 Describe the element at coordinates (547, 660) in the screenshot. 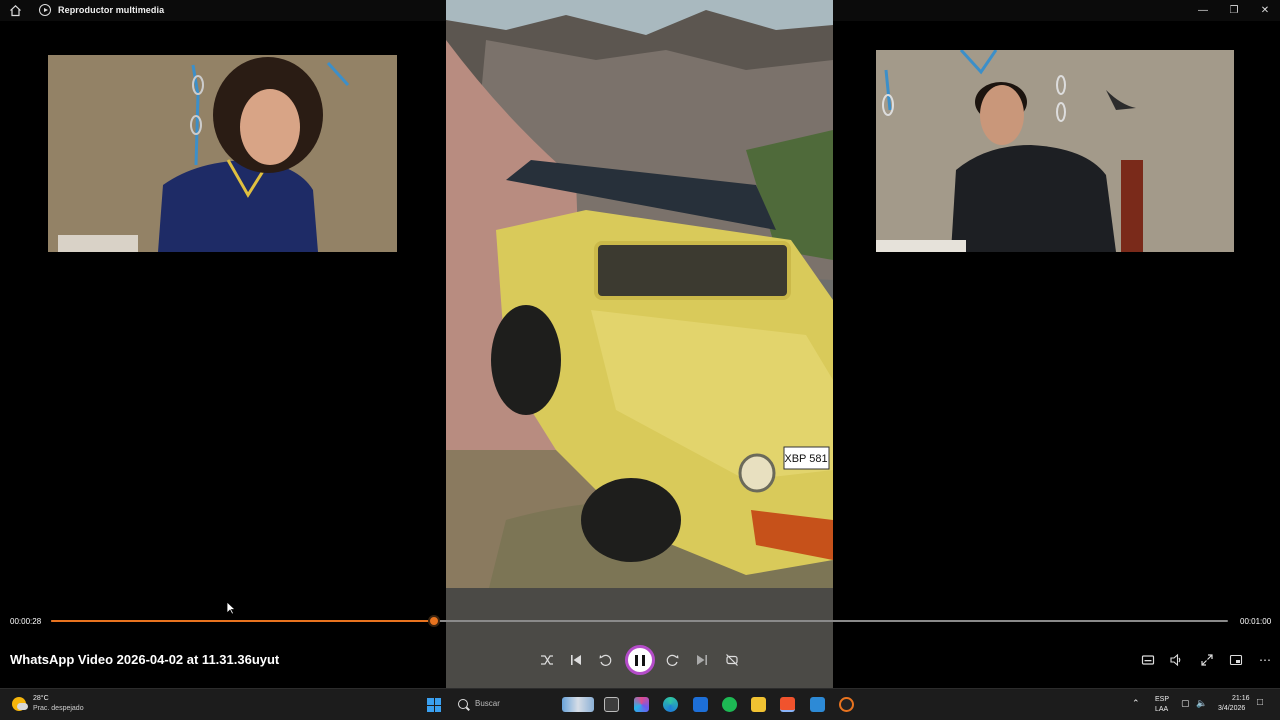

I see `shuffle-icon` at that location.